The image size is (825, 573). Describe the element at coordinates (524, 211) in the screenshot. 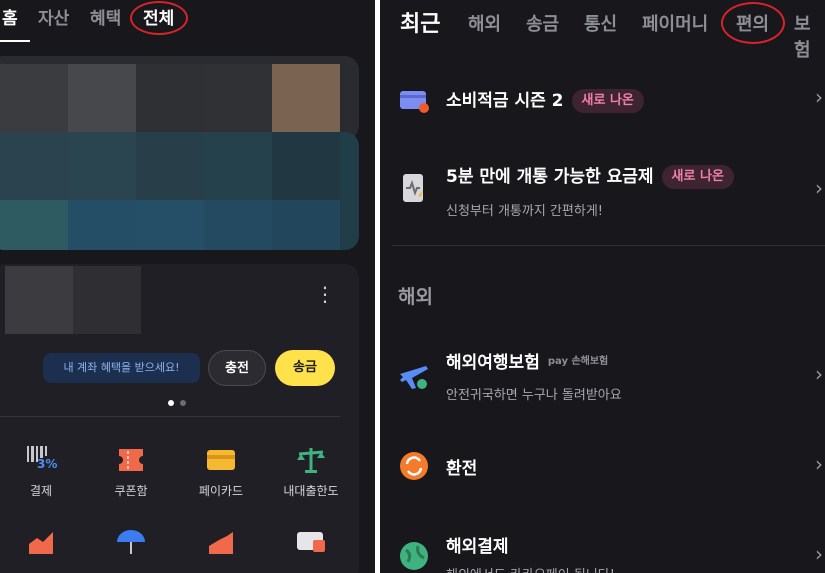

I see `row-subtitle: 신청부터 개통까지 간편하게!` at that location.